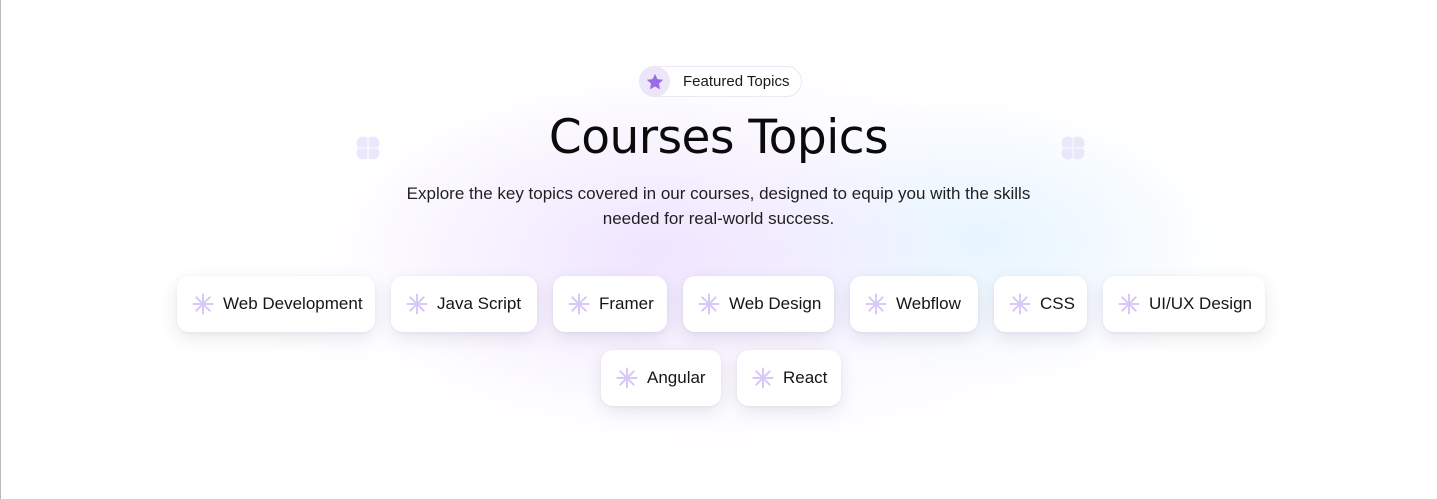 This screenshot has width=1437, height=499. Describe the element at coordinates (718, 137) in the screenshot. I see `page-title: Courses Topics` at that location.